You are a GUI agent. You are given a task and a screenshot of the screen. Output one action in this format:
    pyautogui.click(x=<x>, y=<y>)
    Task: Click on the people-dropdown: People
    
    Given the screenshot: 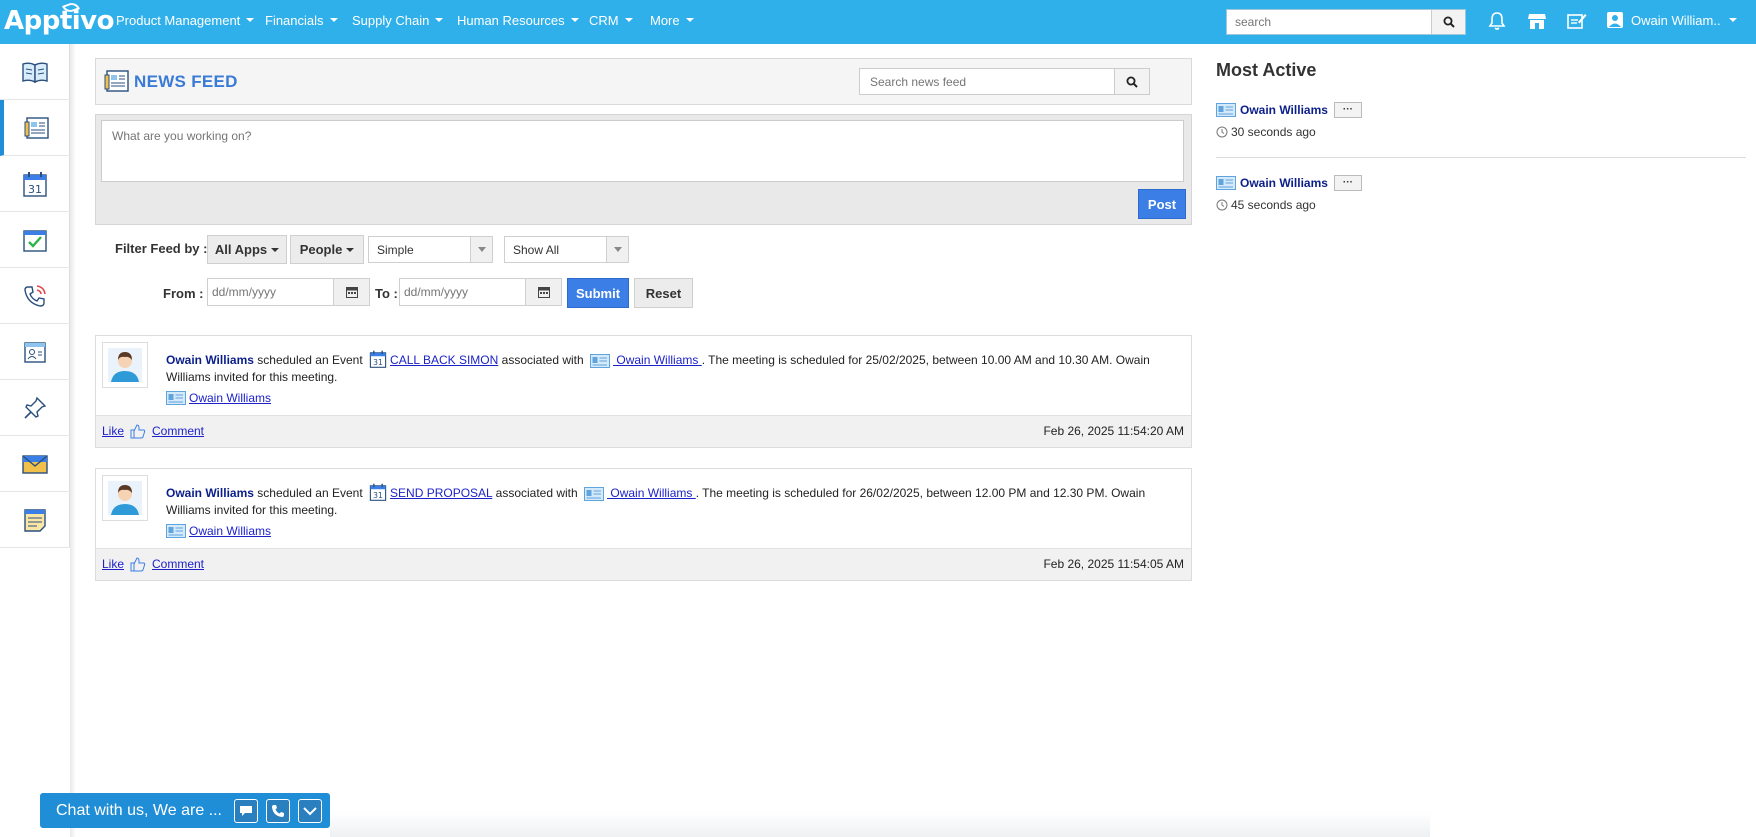 What is the action you would take?
    pyautogui.click(x=327, y=249)
    